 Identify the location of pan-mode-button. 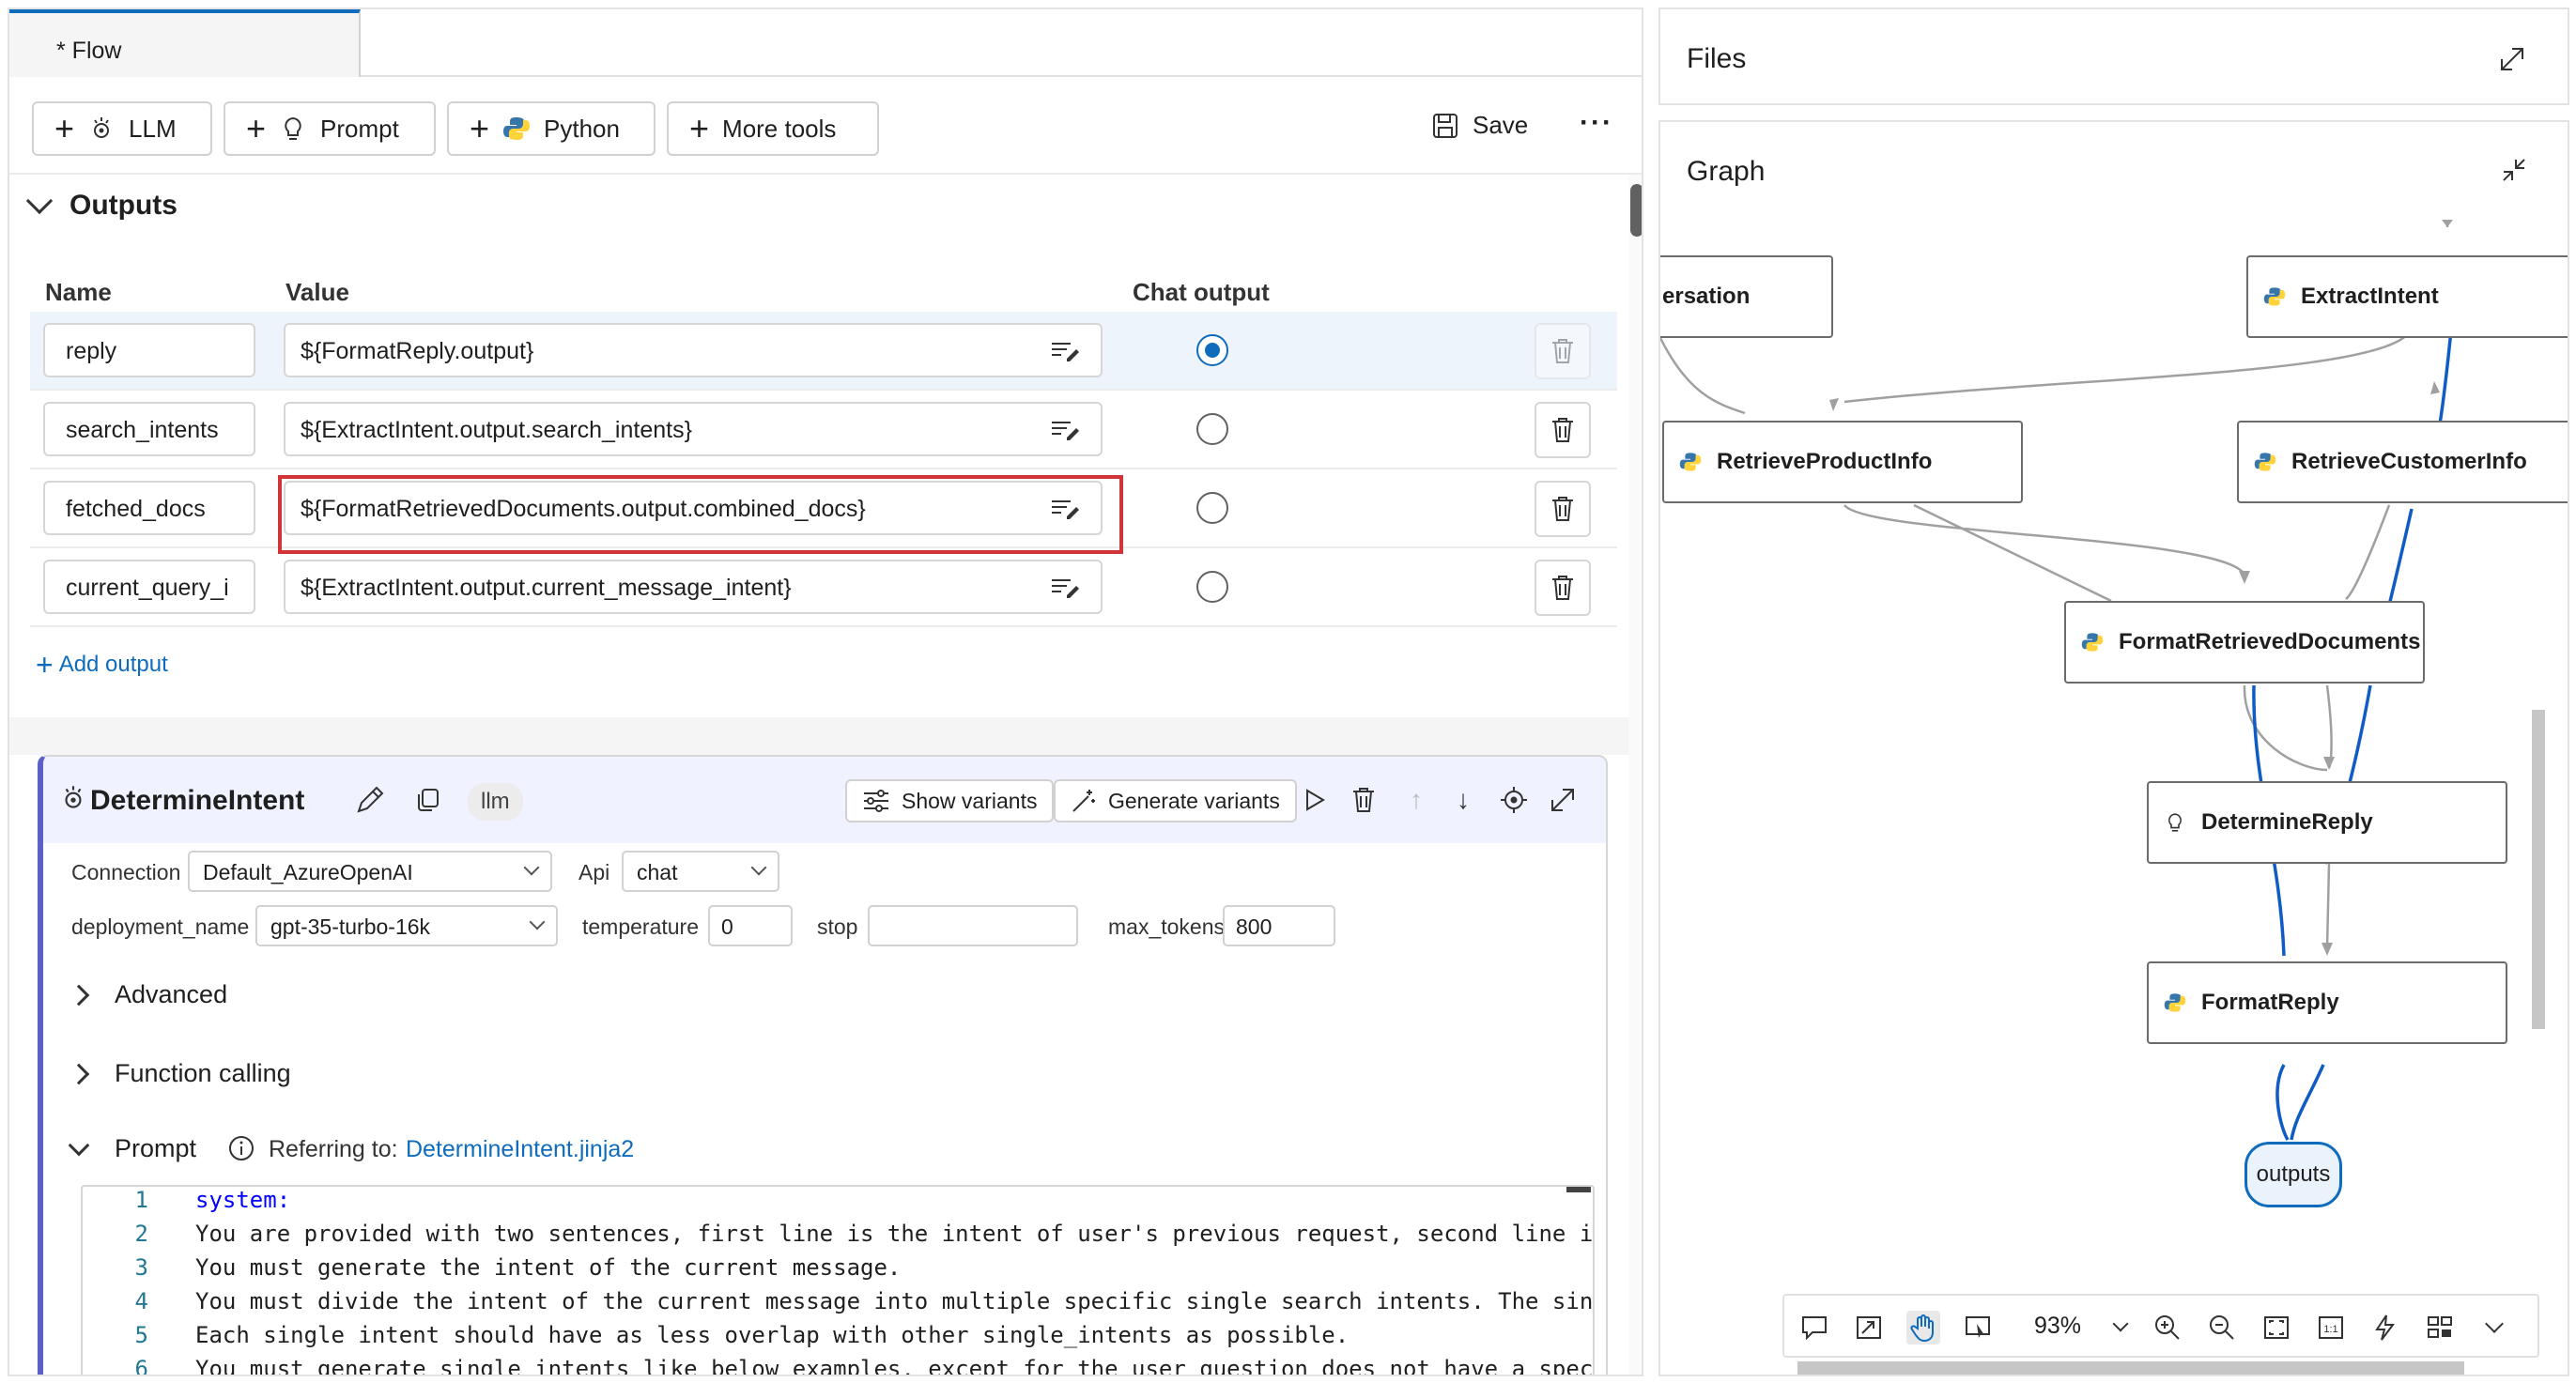
(1923, 1328).